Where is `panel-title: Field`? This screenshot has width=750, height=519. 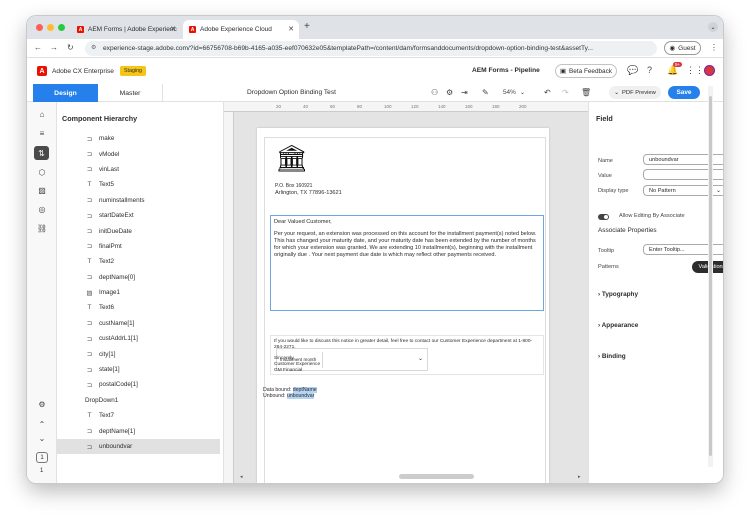 panel-title: Field is located at coordinates (604, 118).